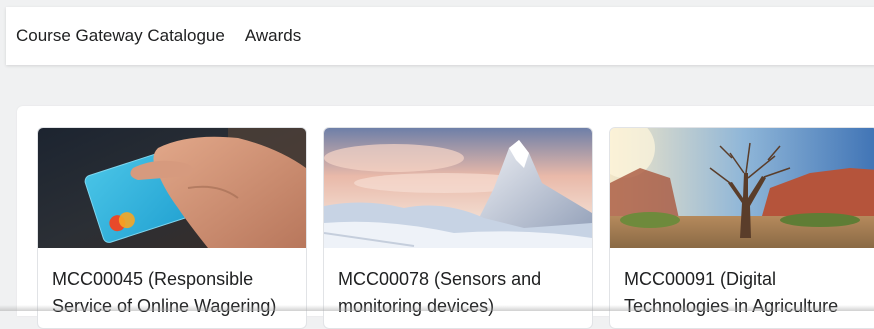 This screenshot has width=874, height=329. I want to click on desert-tree-image, so click(742, 188).